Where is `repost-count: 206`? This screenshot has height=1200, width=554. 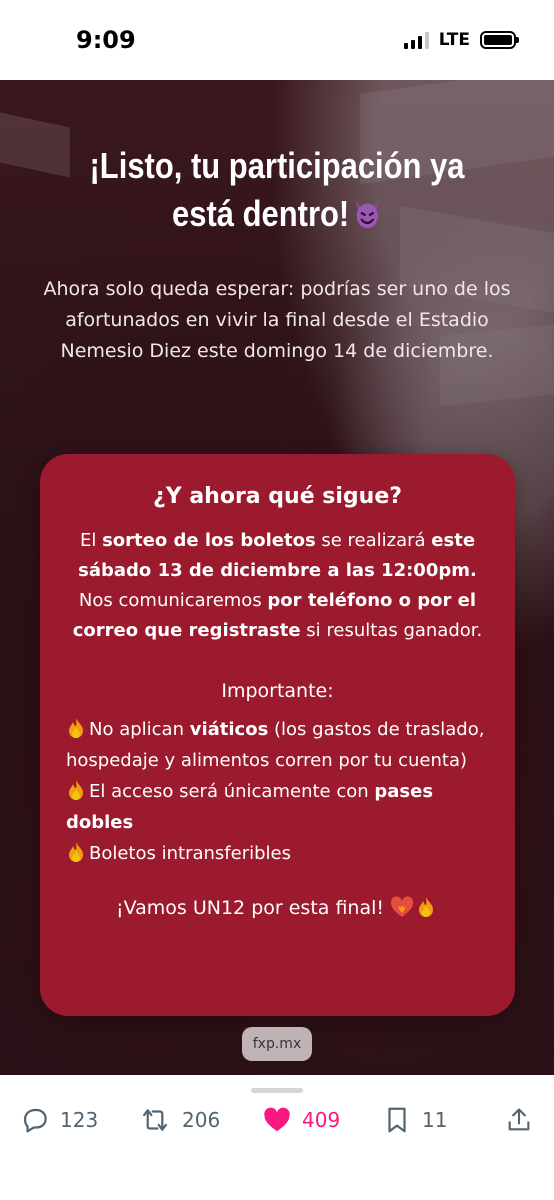
repost-count: 206 is located at coordinates (201, 1120).